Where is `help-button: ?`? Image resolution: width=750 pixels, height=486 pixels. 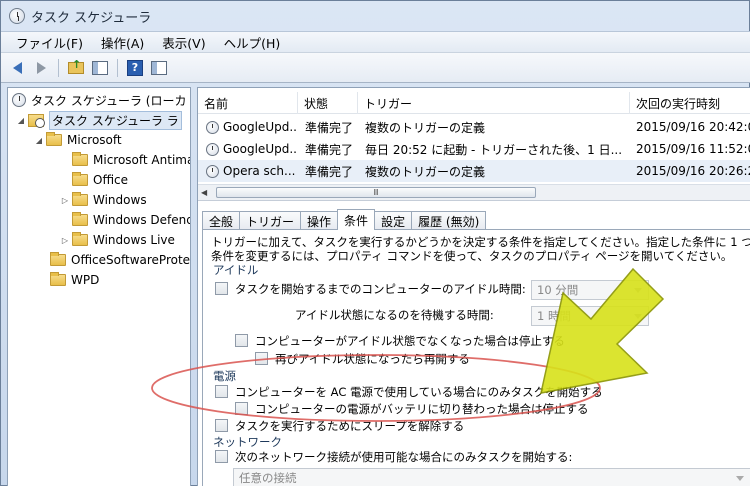
help-button: ? is located at coordinates (135, 68).